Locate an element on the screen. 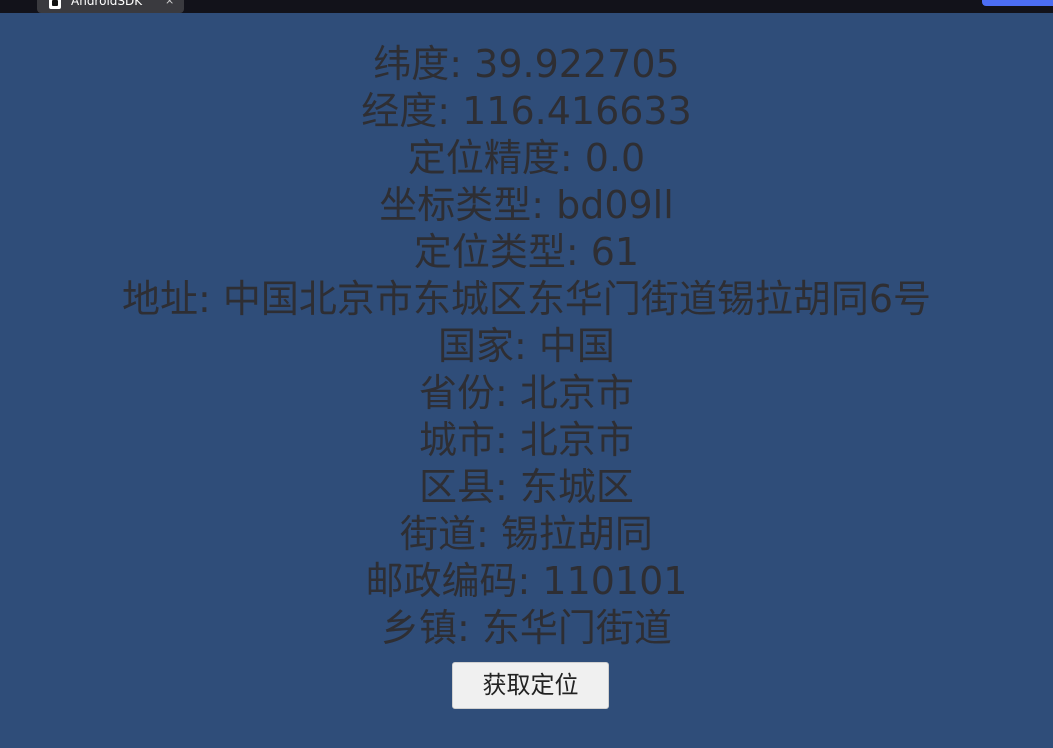 This screenshot has height=748, width=1053. corner-badge is located at coordinates (1017, 3).